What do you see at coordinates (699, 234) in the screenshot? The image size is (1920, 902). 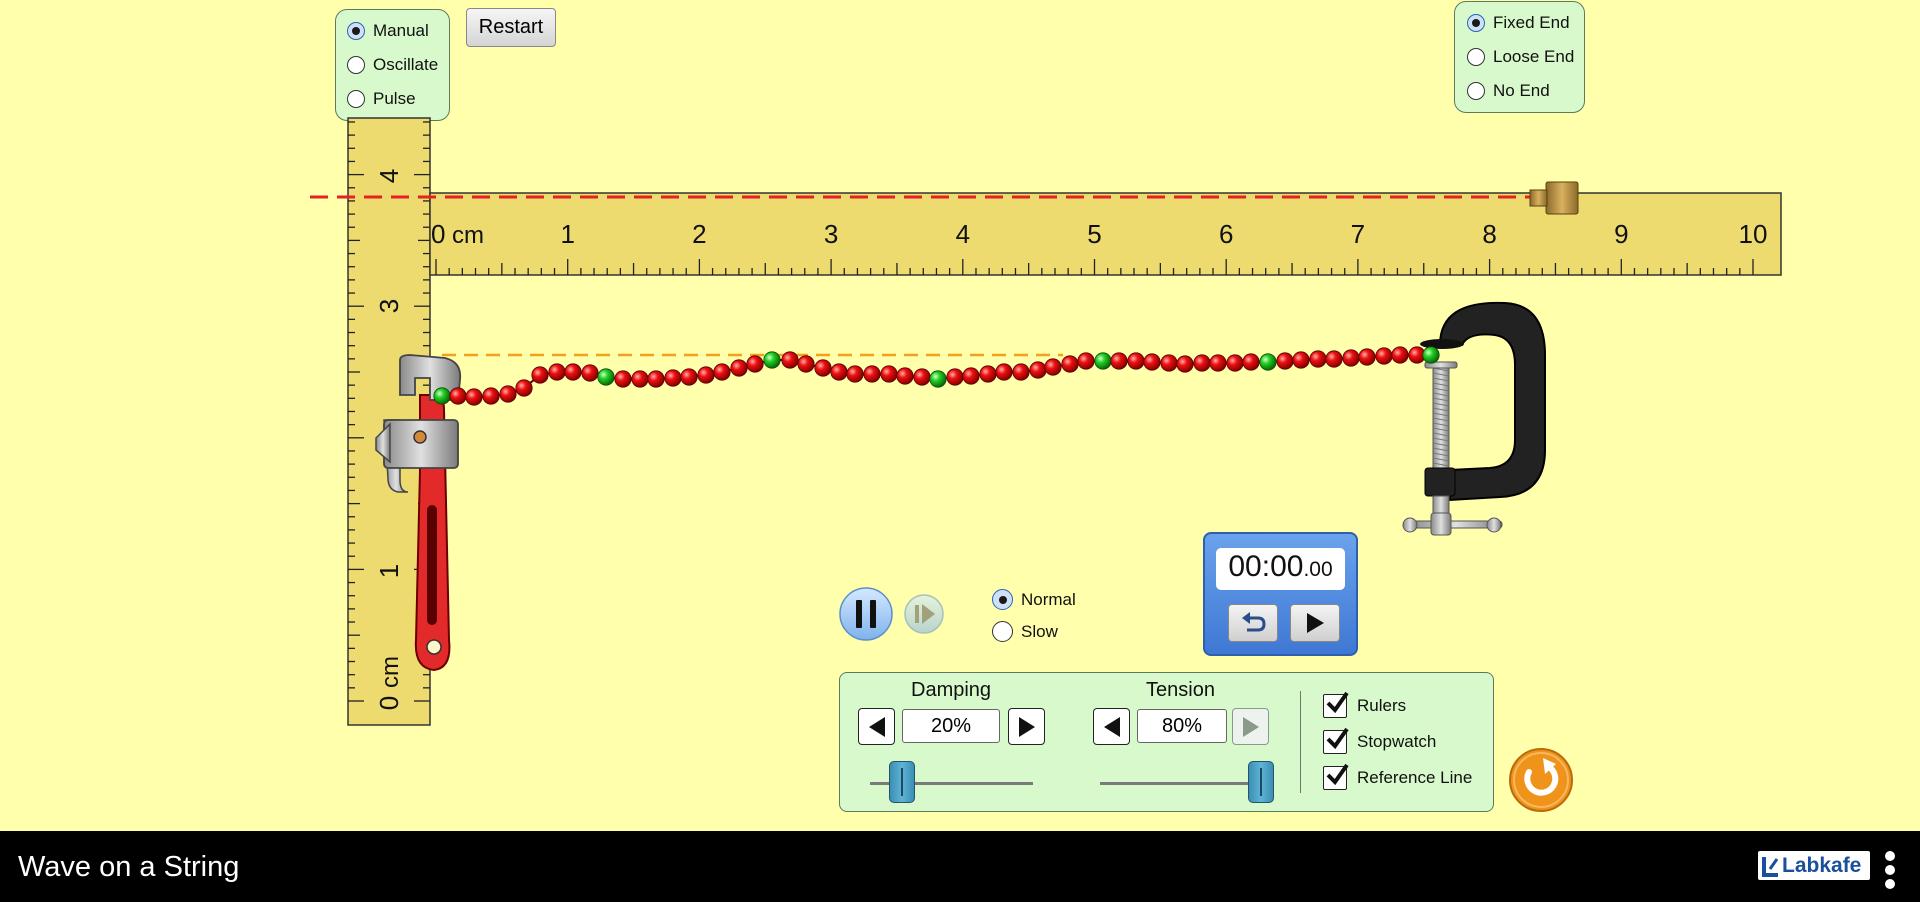 I see `horizontal-ruler-tick-2: 2` at bounding box center [699, 234].